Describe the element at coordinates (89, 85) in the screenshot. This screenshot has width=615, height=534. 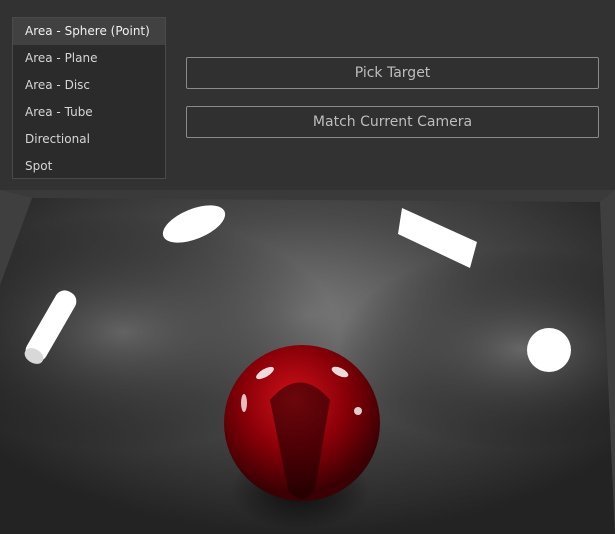
I see `light-type-option-disc: Area - Disc` at that location.